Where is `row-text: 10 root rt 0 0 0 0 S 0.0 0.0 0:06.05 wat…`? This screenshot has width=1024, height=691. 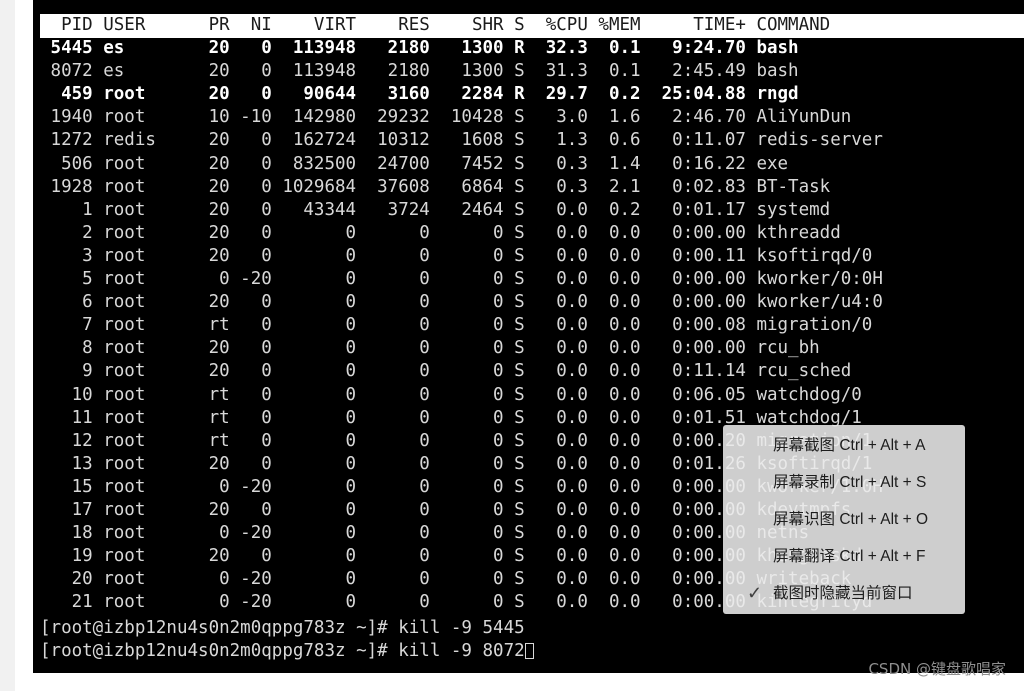 row-text: 10 root rt 0 0 0 0 S 0.0 0.0 0:06.05 wat… is located at coordinates (451, 394).